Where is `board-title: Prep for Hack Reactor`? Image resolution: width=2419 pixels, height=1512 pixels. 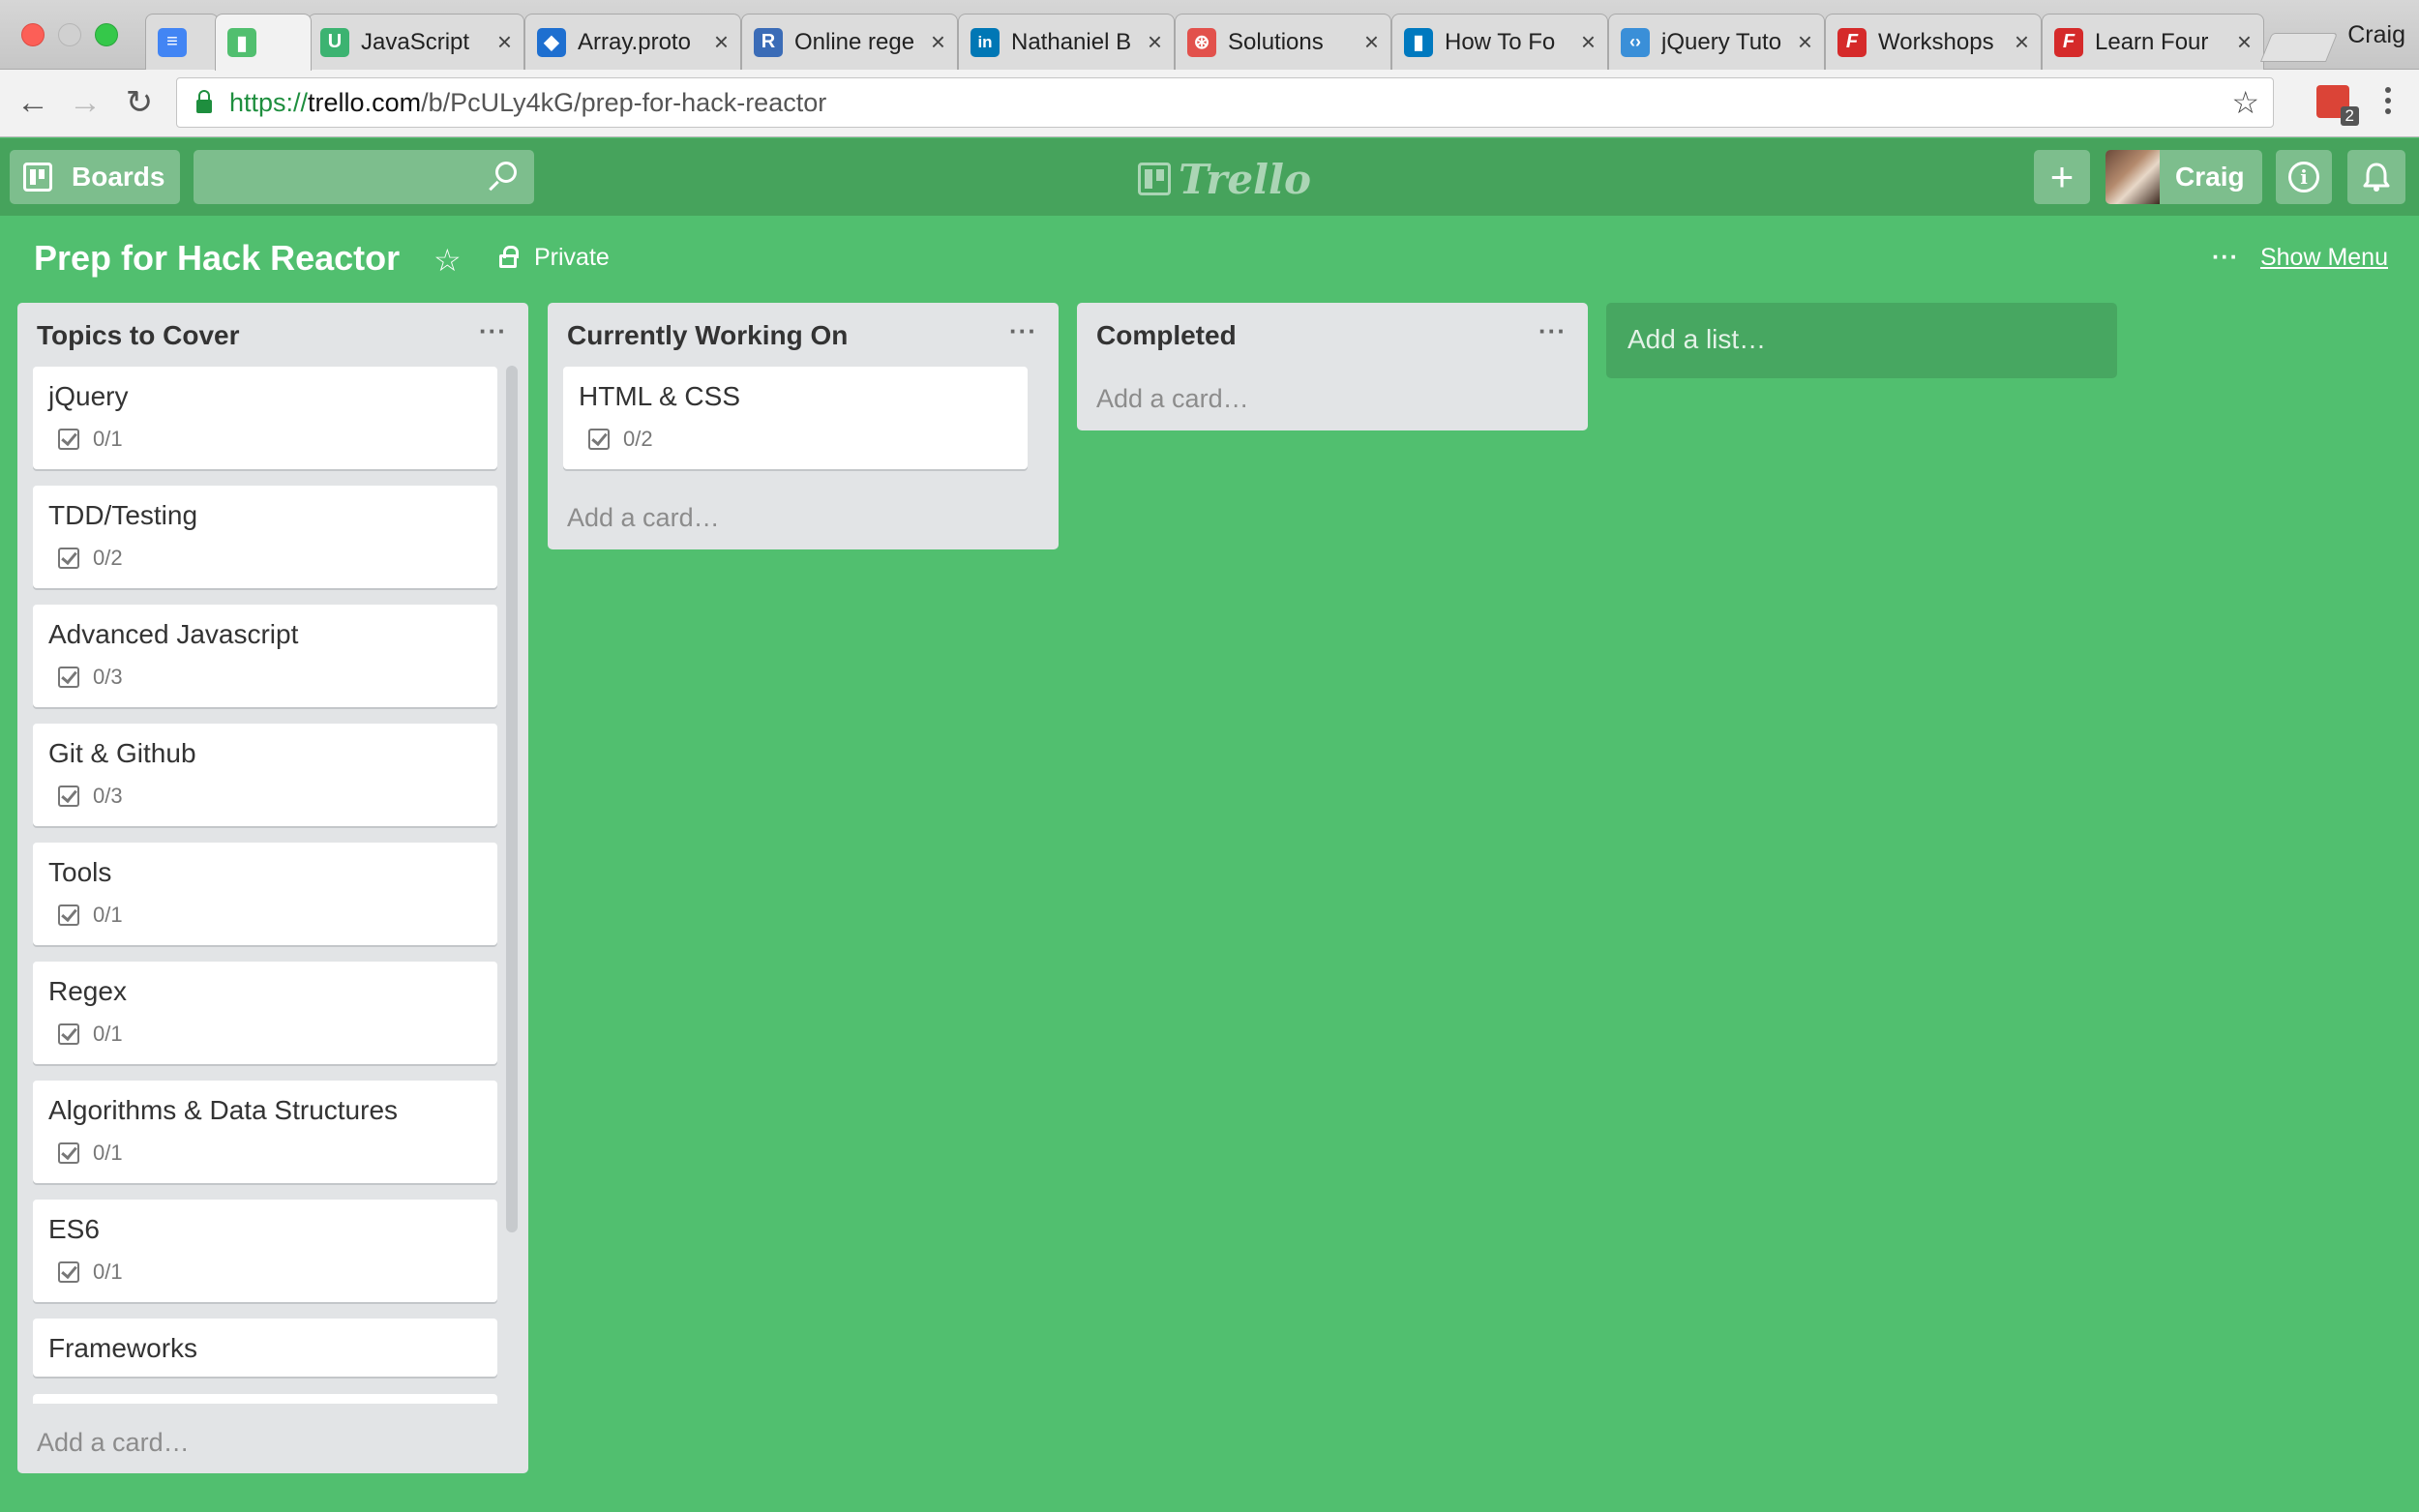 board-title: Prep for Hack Reactor is located at coordinates (217, 259).